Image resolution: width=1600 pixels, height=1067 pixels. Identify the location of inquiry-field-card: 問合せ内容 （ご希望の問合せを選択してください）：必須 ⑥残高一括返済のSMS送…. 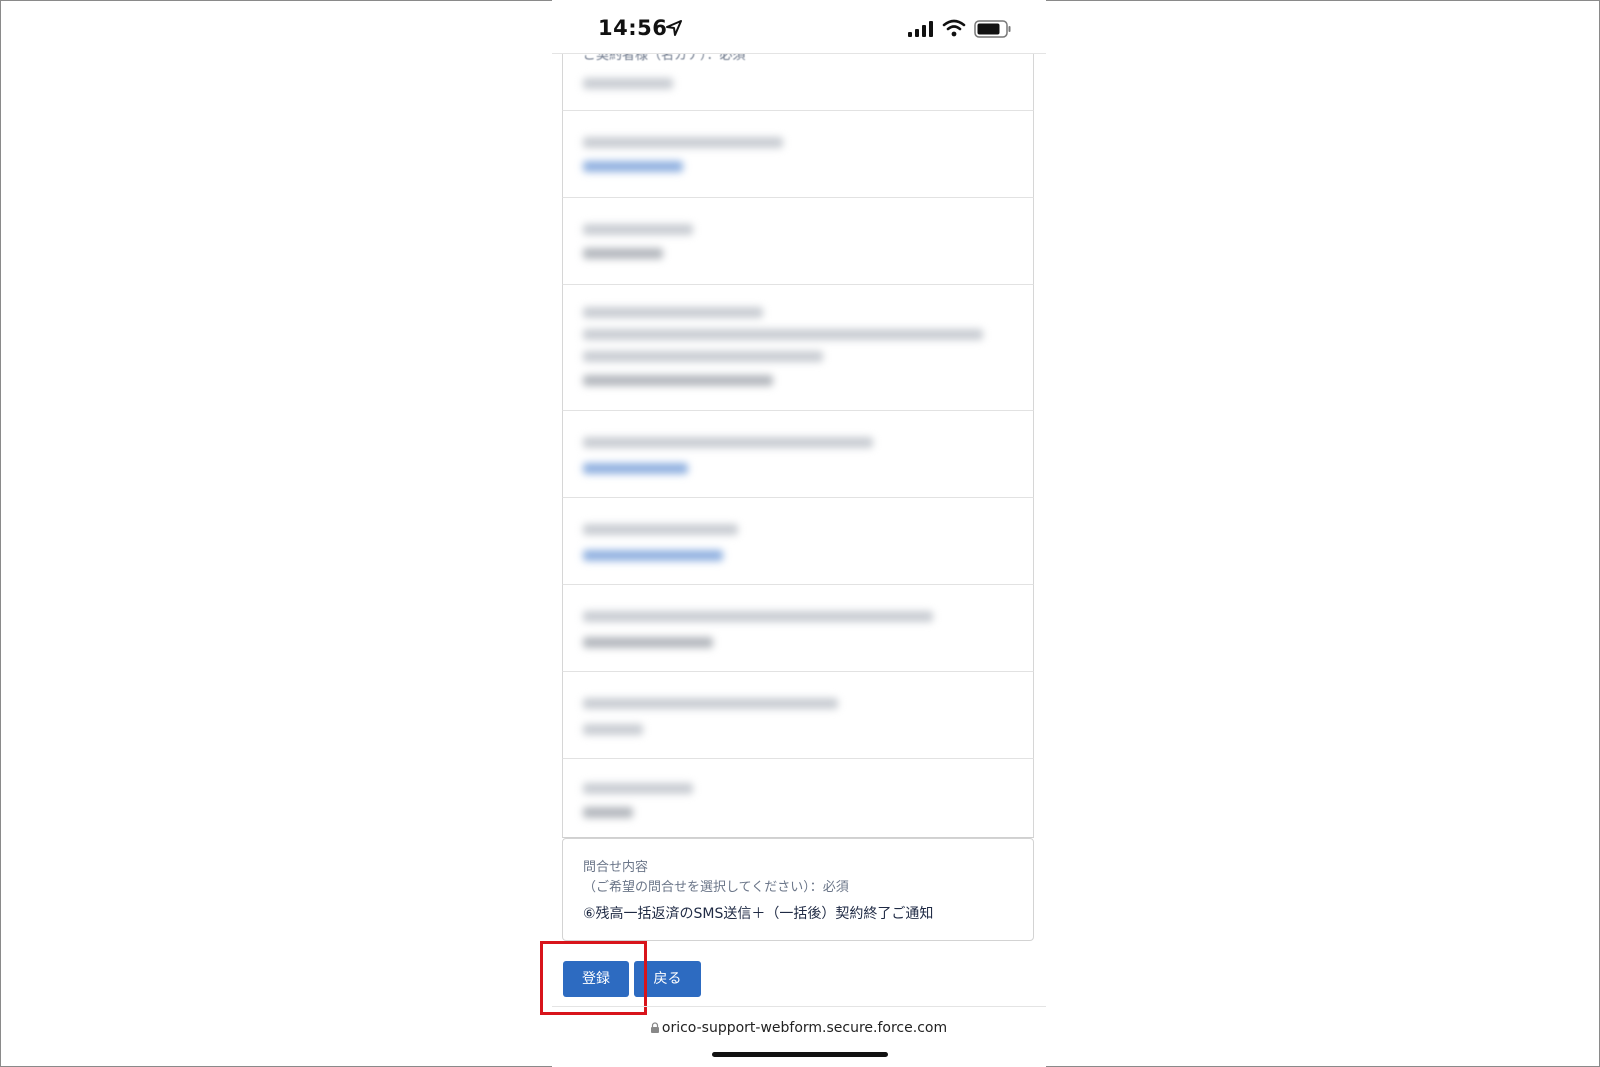
(798, 889).